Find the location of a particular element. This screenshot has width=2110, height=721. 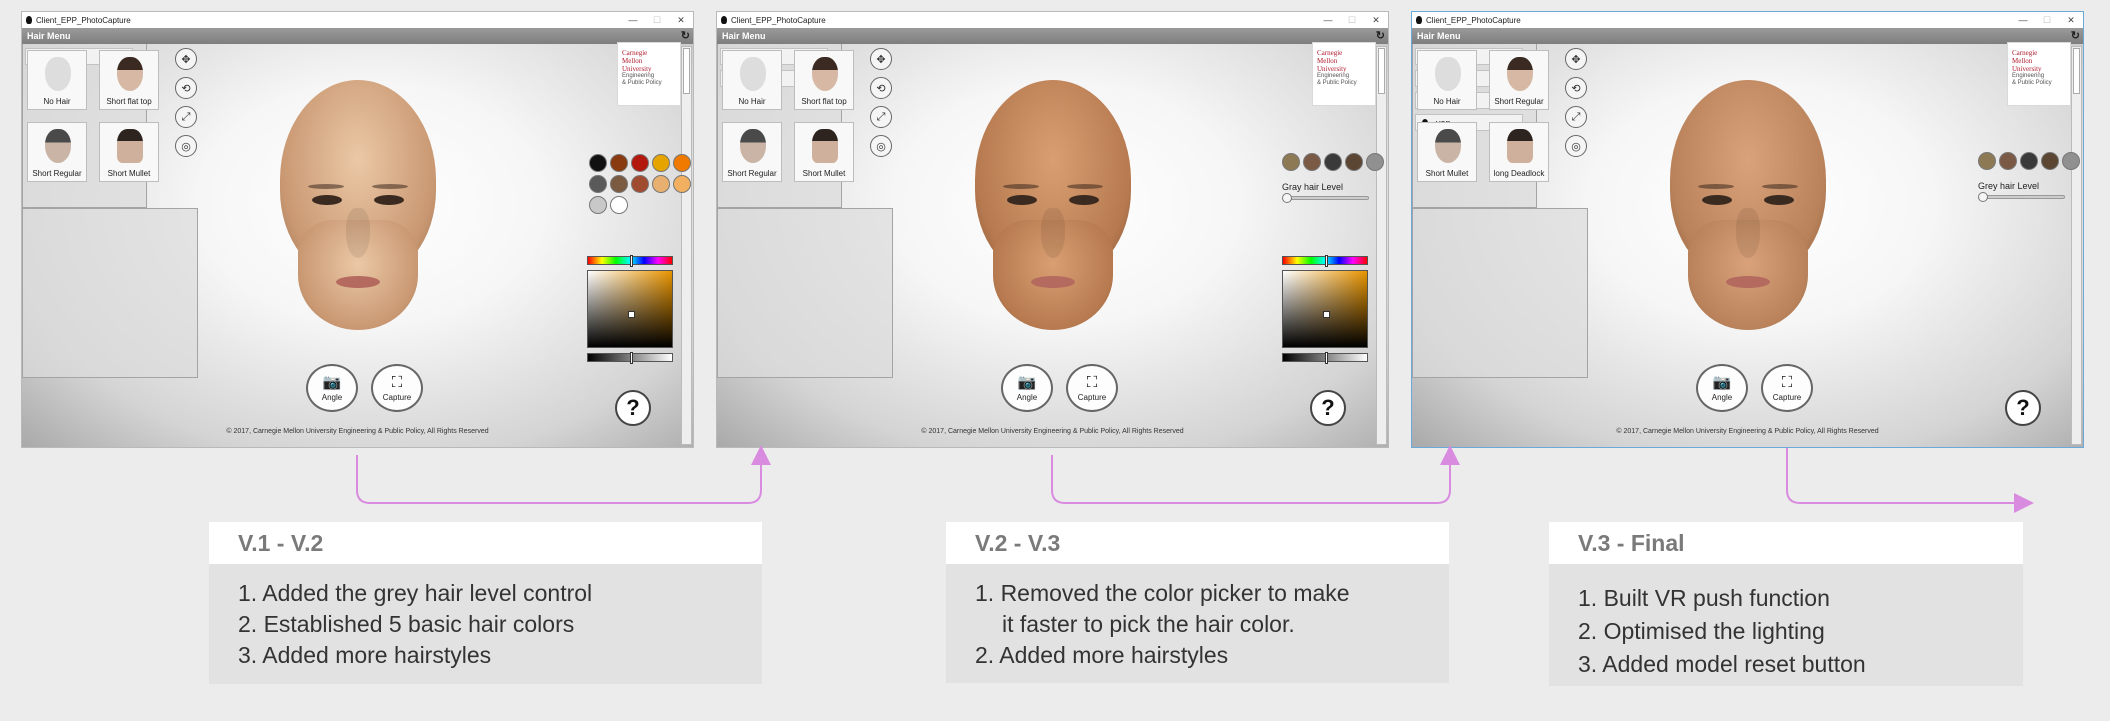

hair-style-label: Short Regular is located at coordinates (752, 173).